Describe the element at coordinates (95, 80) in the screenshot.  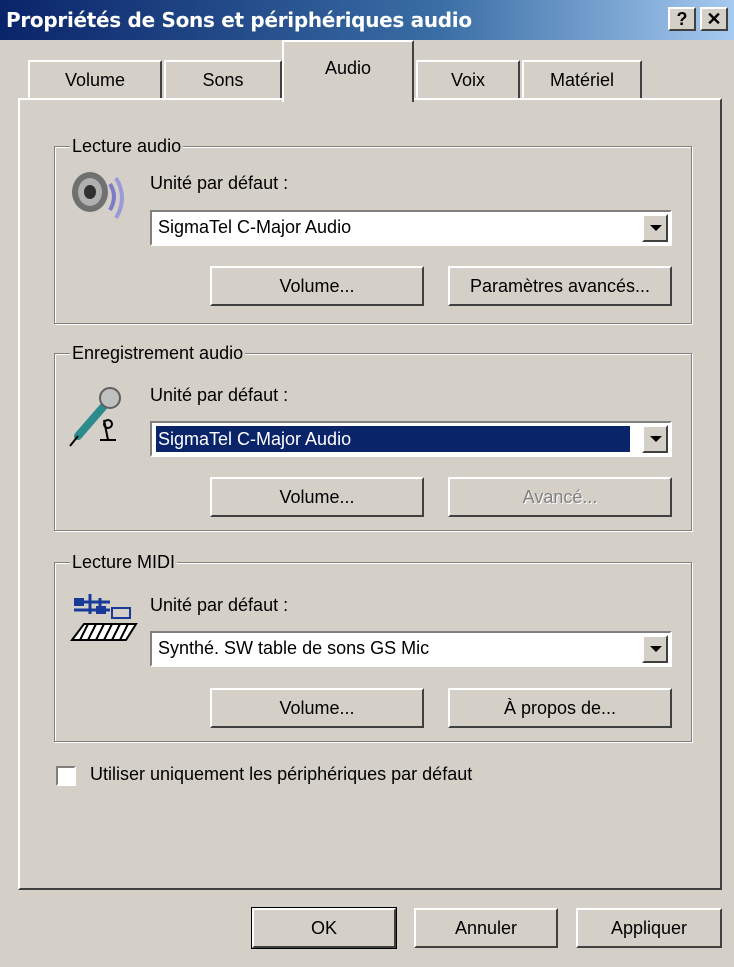
I see `tab-volume: Volume` at that location.